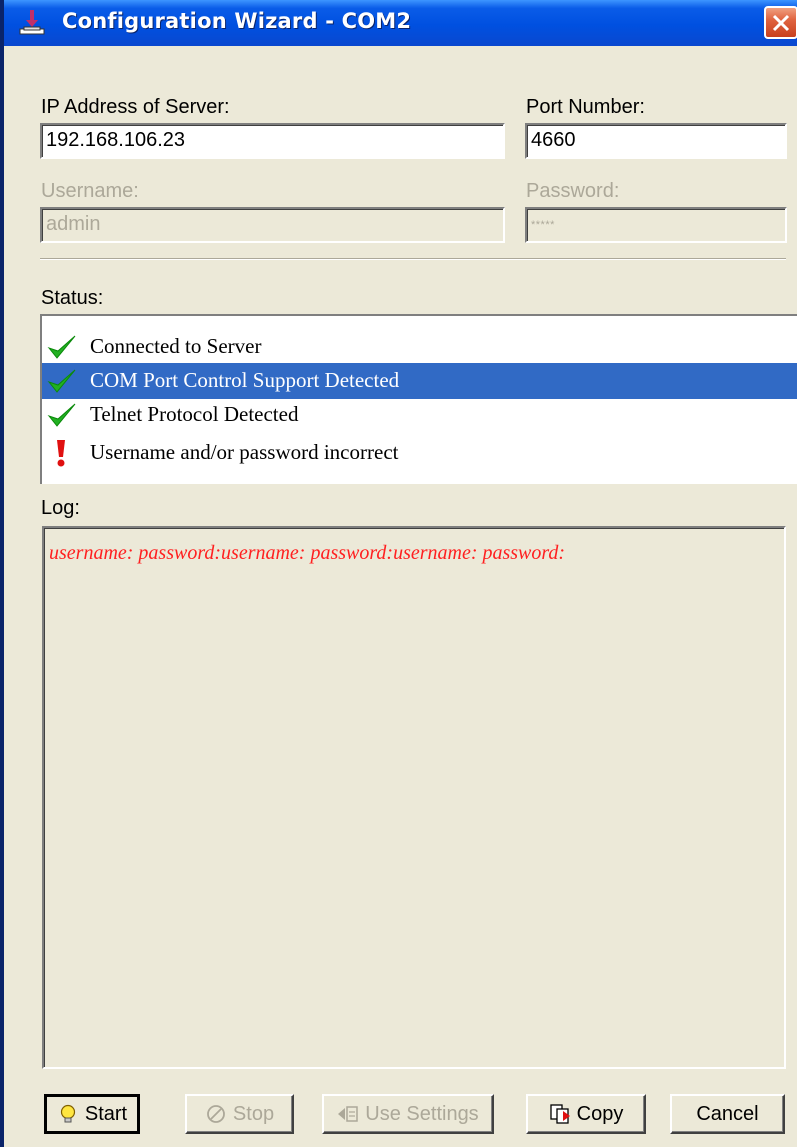 The height and width of the screenshot is (1147, 797). I want to click on status-label: Status:, so click(72, 298).